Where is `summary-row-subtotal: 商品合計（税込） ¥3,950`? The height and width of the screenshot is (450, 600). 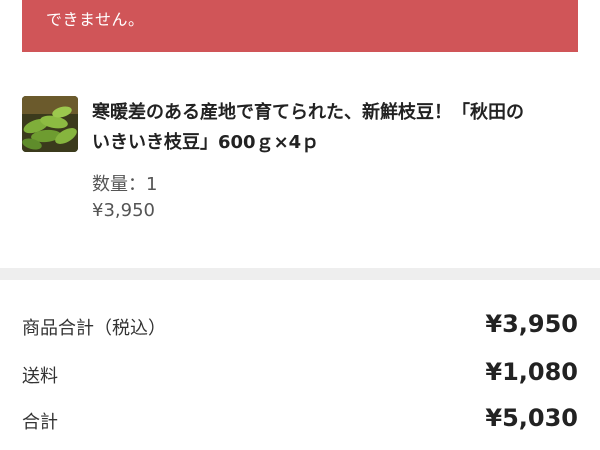 summary-row-subtotal: 商品合計（税込） ¥3,950 is located at coordinates (300, 327).